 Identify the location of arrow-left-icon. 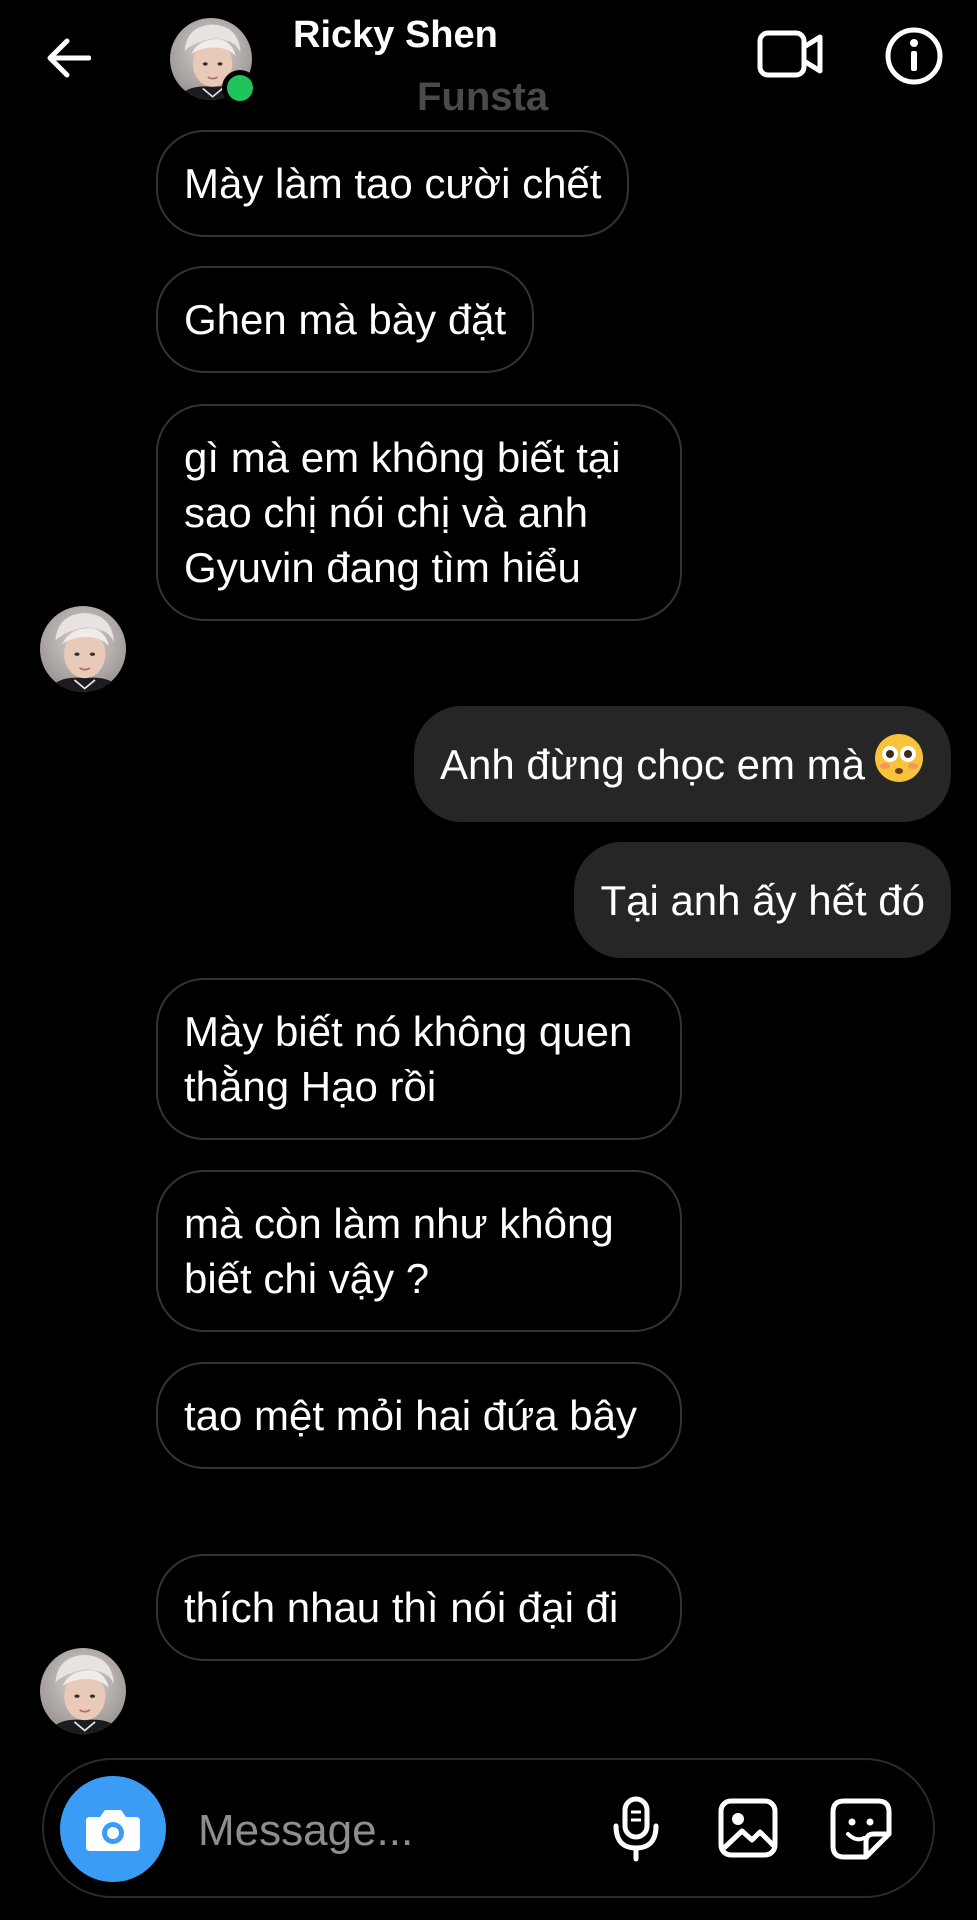
(69, 58).